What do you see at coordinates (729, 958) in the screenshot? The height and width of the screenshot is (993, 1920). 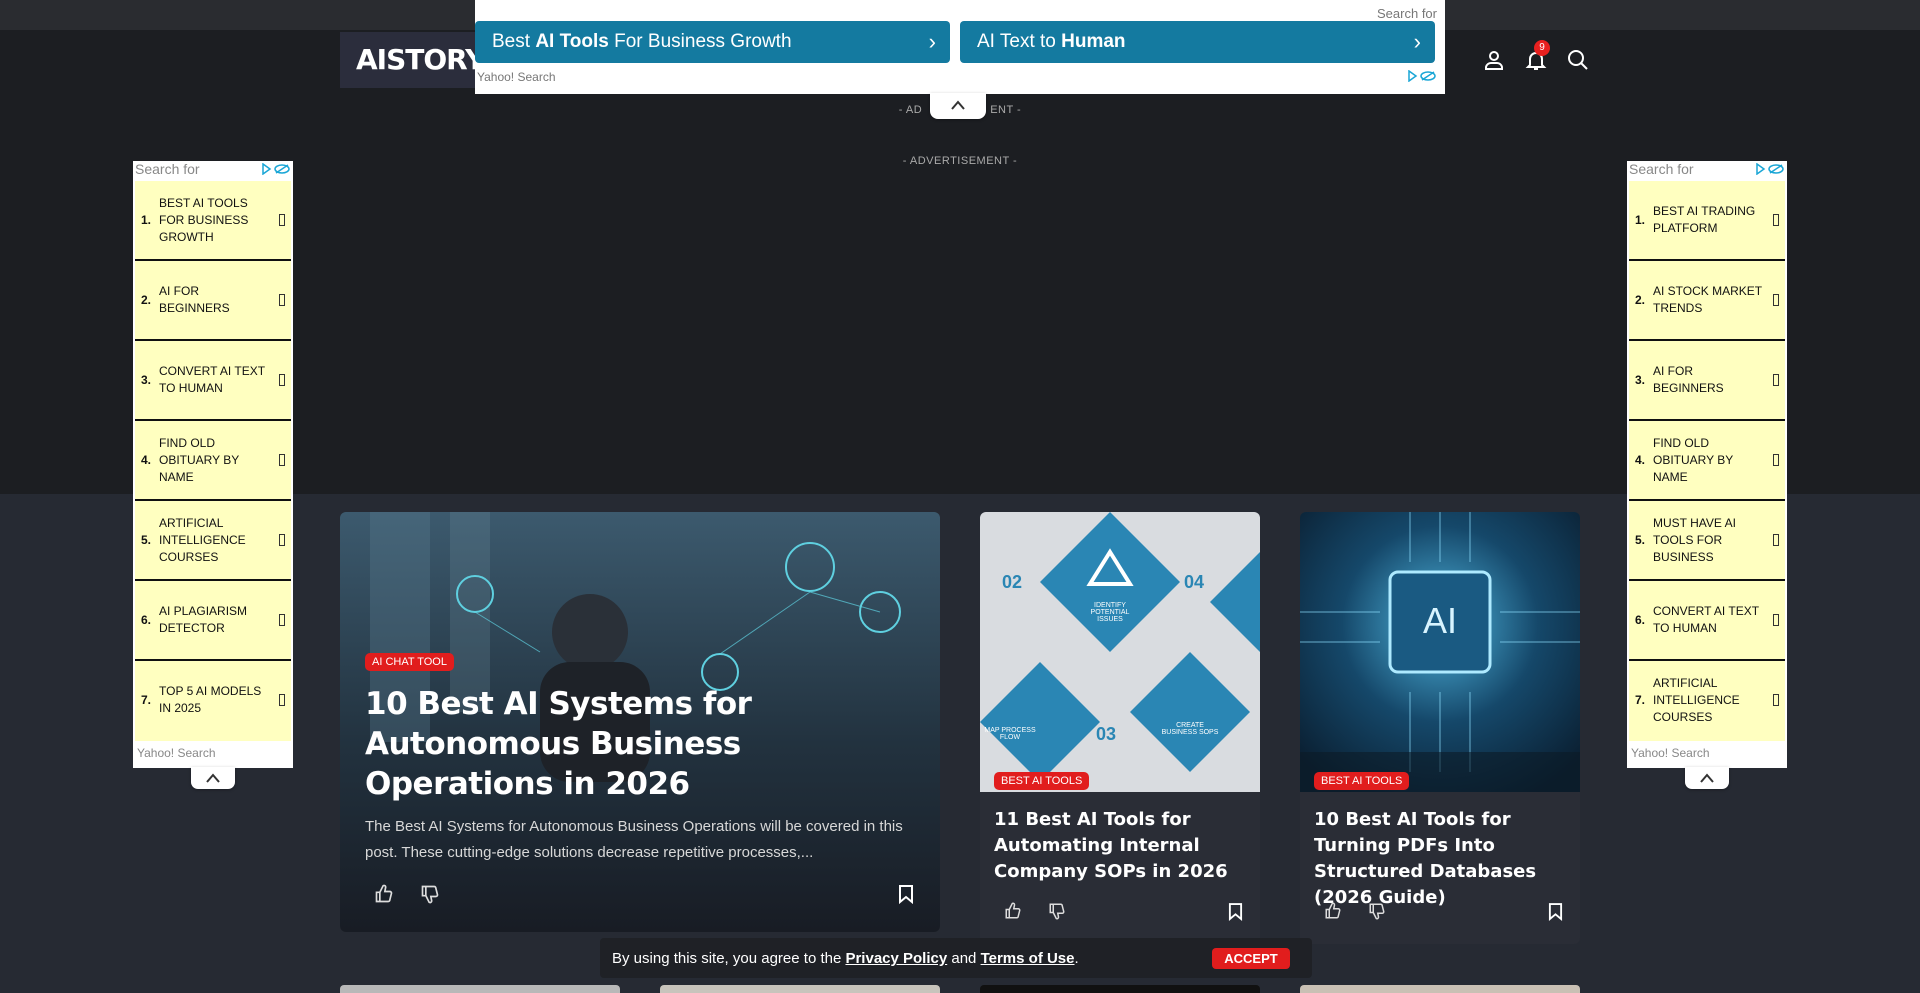 I see `cookie-text: By using this site, you agree to the` at bounding box center [729, 958].